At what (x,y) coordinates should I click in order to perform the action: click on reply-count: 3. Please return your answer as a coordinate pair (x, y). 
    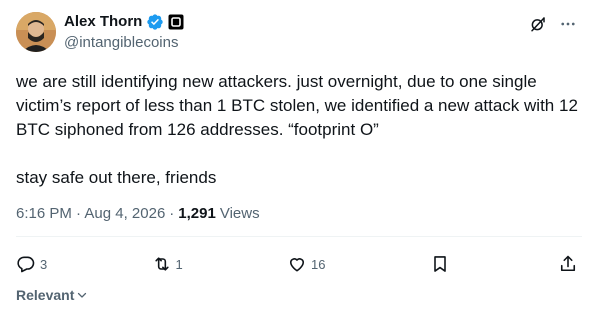
    Looking at the image, I should click on (44, 264).